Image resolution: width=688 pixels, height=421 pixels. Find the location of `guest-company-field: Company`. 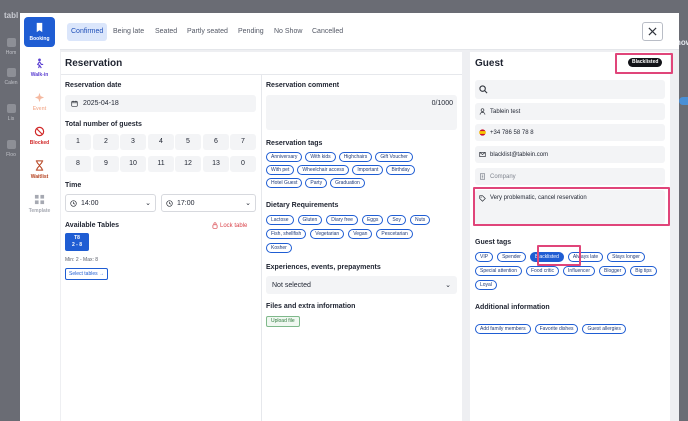

guest-company-field: Company is located at coordinates (570, 176).